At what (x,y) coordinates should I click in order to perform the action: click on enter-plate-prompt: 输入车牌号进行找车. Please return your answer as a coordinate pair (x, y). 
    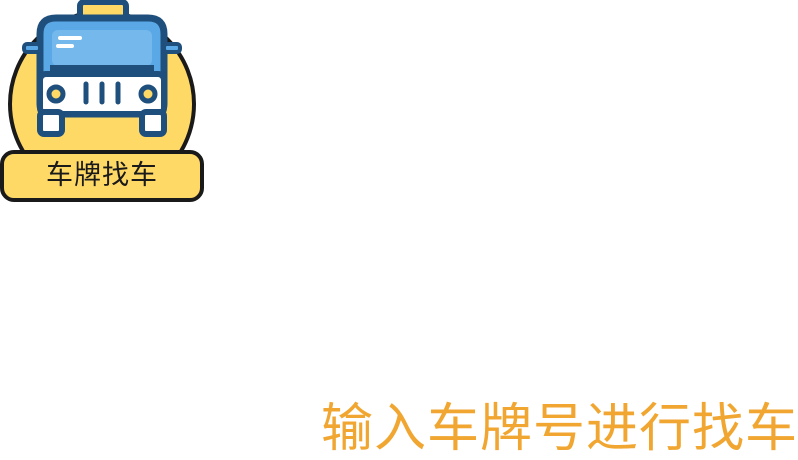
    Looking at the image, I should click on (559, 429).